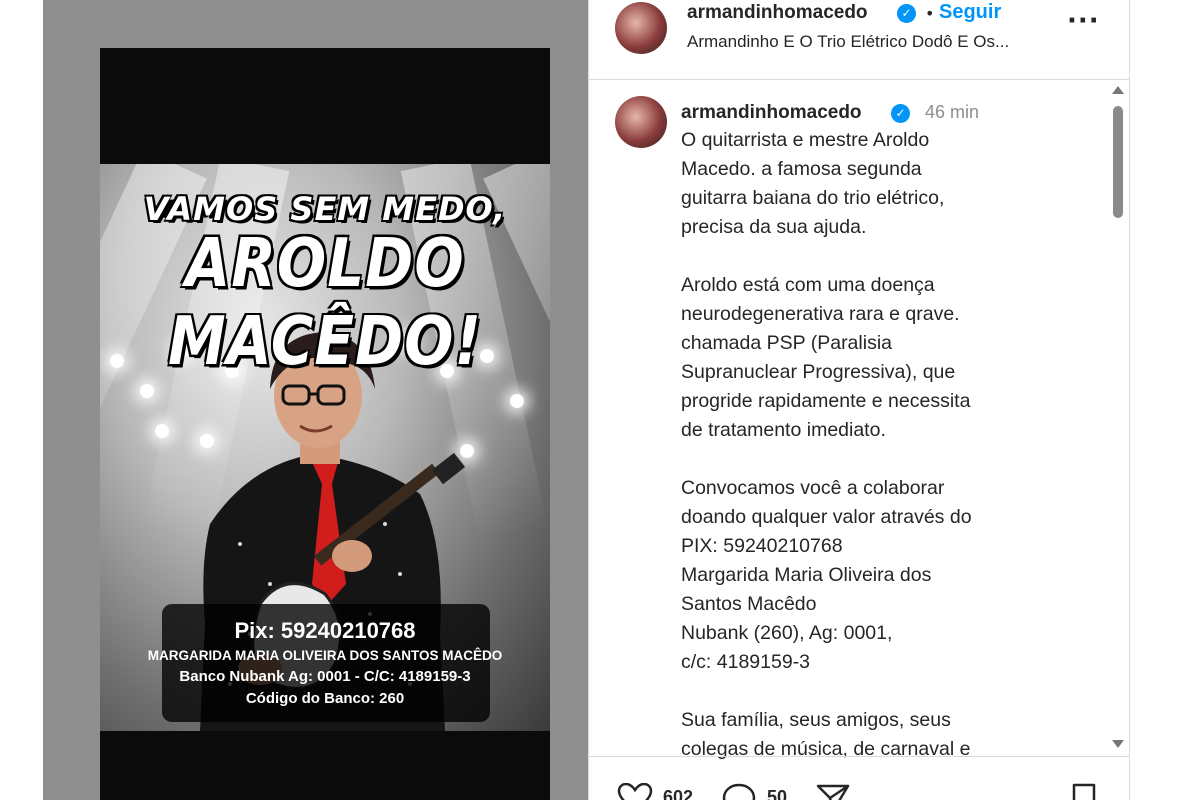 The image size is (1200, 800). I want to click on verified-badge-icon: ✓, so click(906, 13).